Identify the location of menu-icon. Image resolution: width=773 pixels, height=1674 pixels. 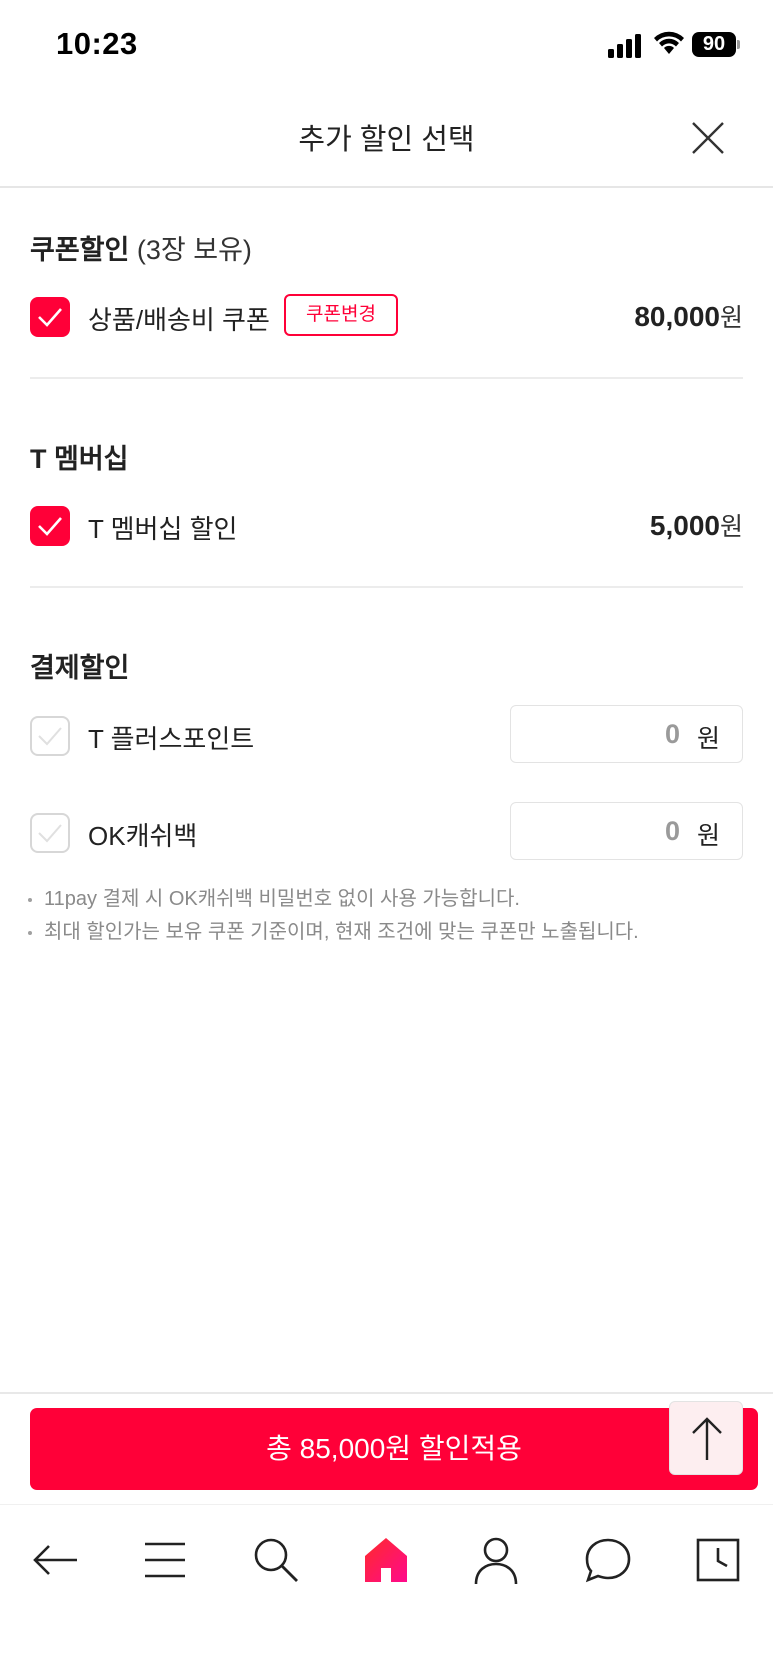
(165, 1560).